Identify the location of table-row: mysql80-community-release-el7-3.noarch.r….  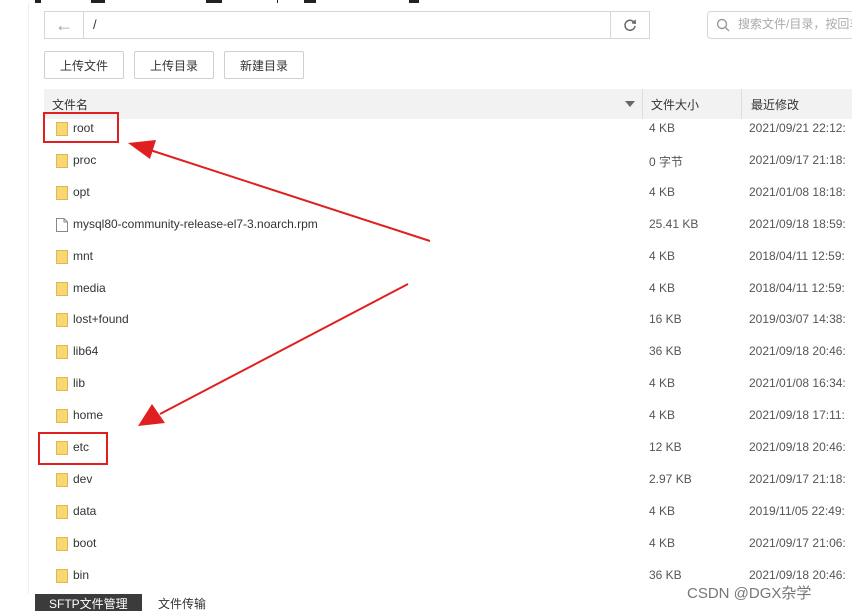
(448, 225).